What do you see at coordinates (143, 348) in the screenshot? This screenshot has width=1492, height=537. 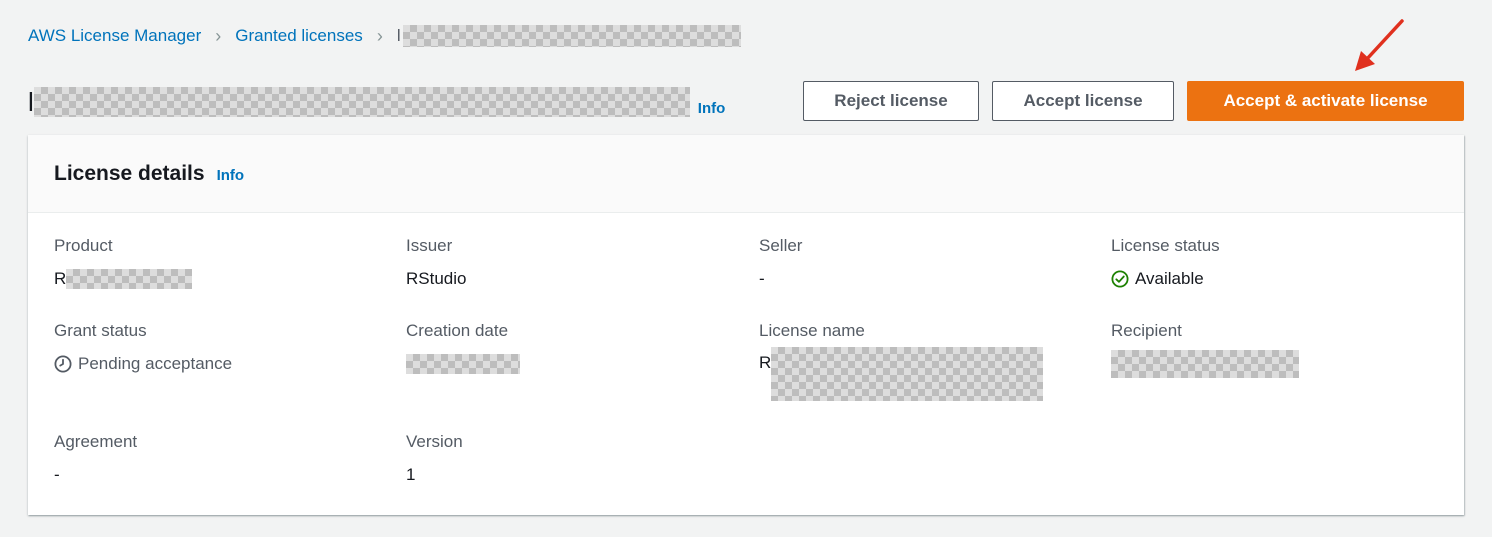 I see `field-grant-status: Grant status Pending acceptance` at bounding box center [143, 348].